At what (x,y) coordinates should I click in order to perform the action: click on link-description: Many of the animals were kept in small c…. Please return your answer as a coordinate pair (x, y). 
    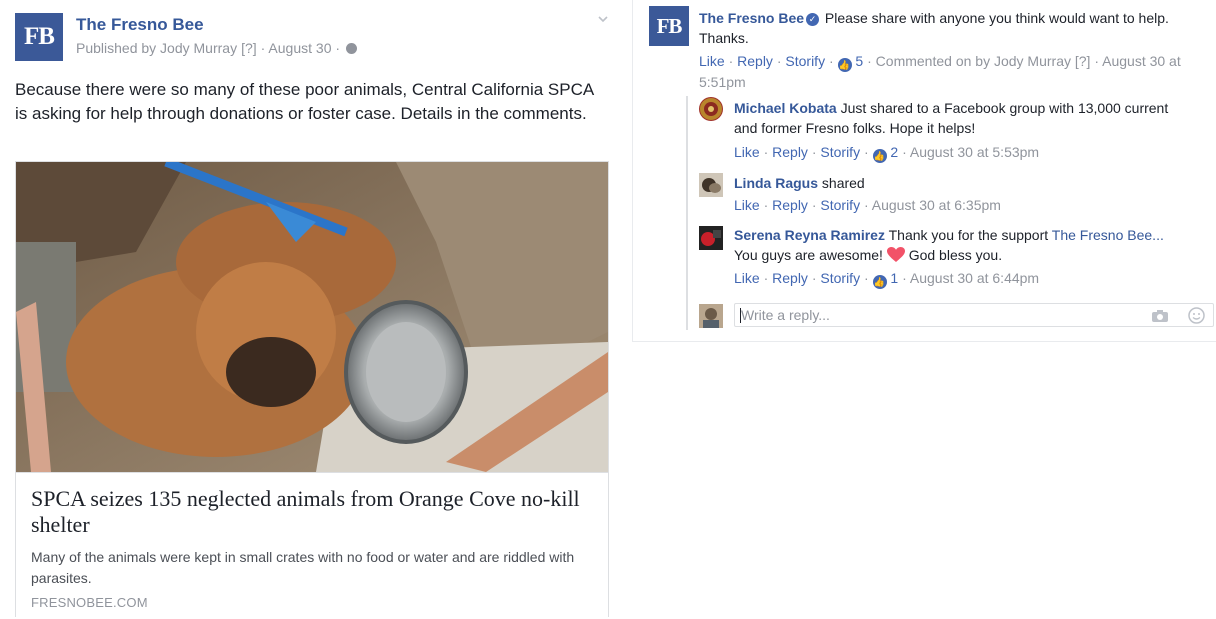
    Looking at the image, I should click on (303, 567).